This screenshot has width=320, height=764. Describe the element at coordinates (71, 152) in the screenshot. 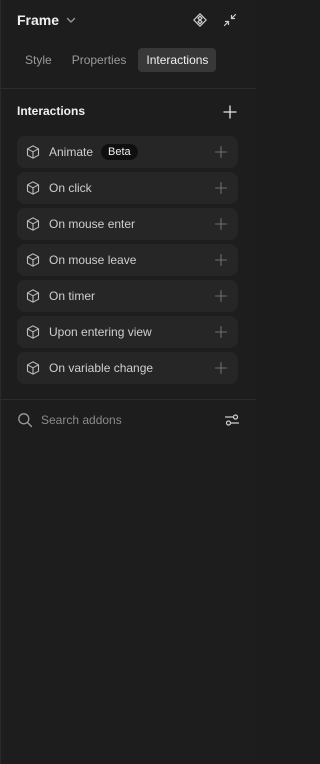

I see `interaction-label: Animate` at that location.